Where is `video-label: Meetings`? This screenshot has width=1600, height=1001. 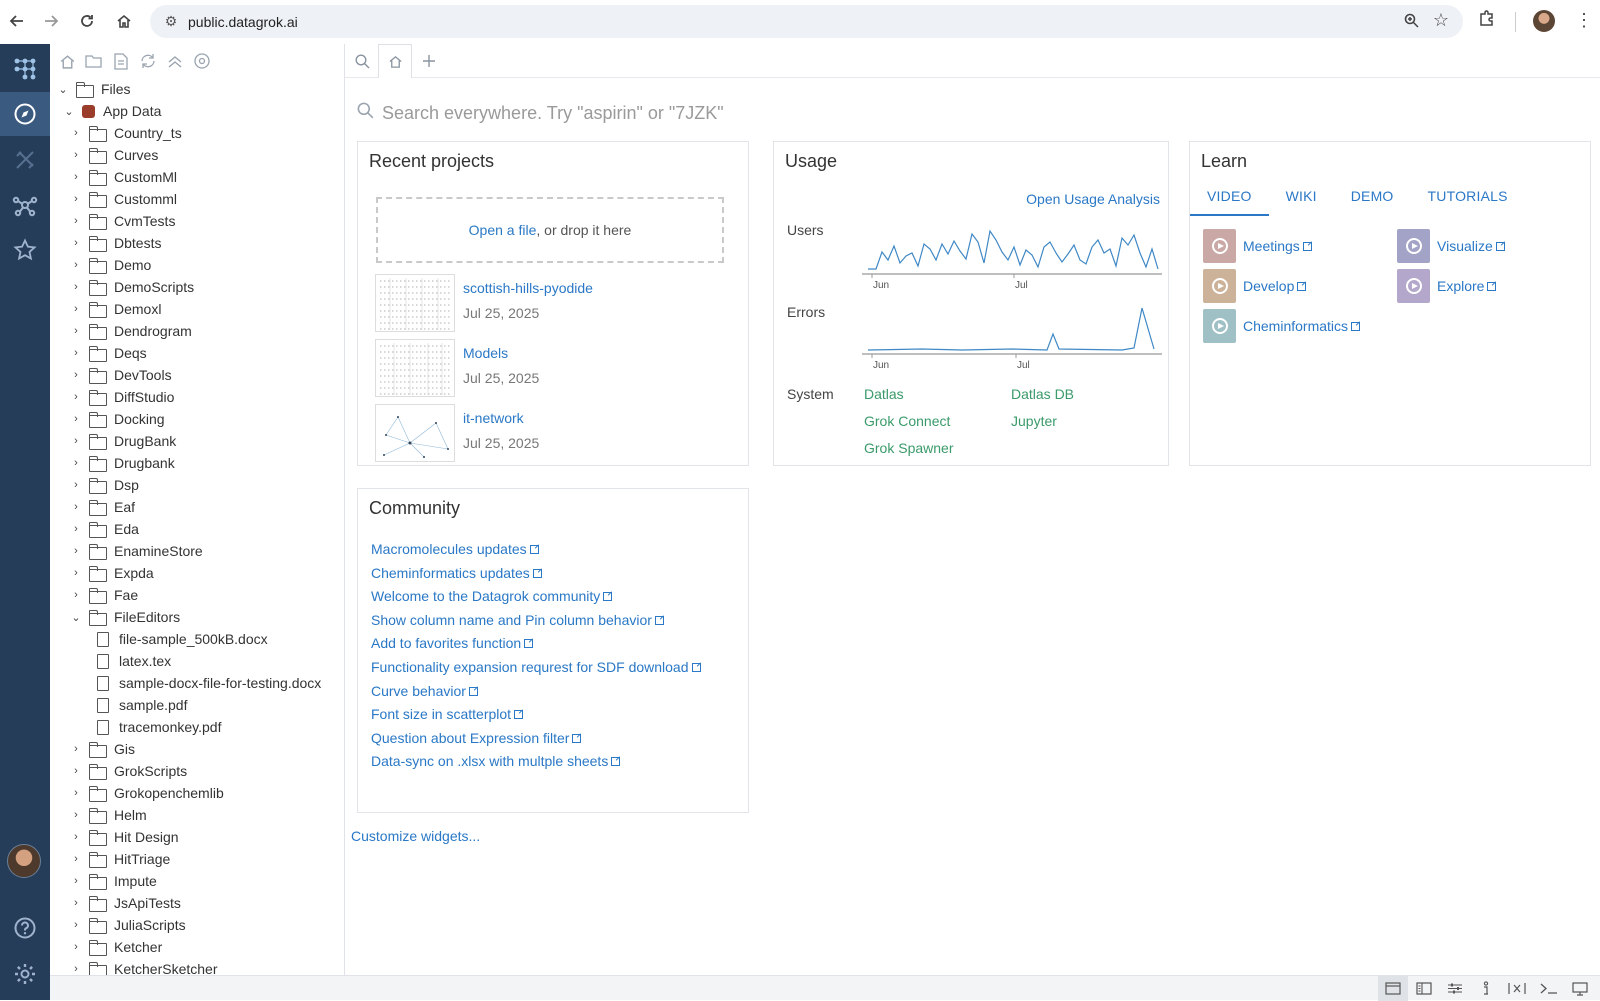 video-label: Meetings is located at coordinates (1271, 246).